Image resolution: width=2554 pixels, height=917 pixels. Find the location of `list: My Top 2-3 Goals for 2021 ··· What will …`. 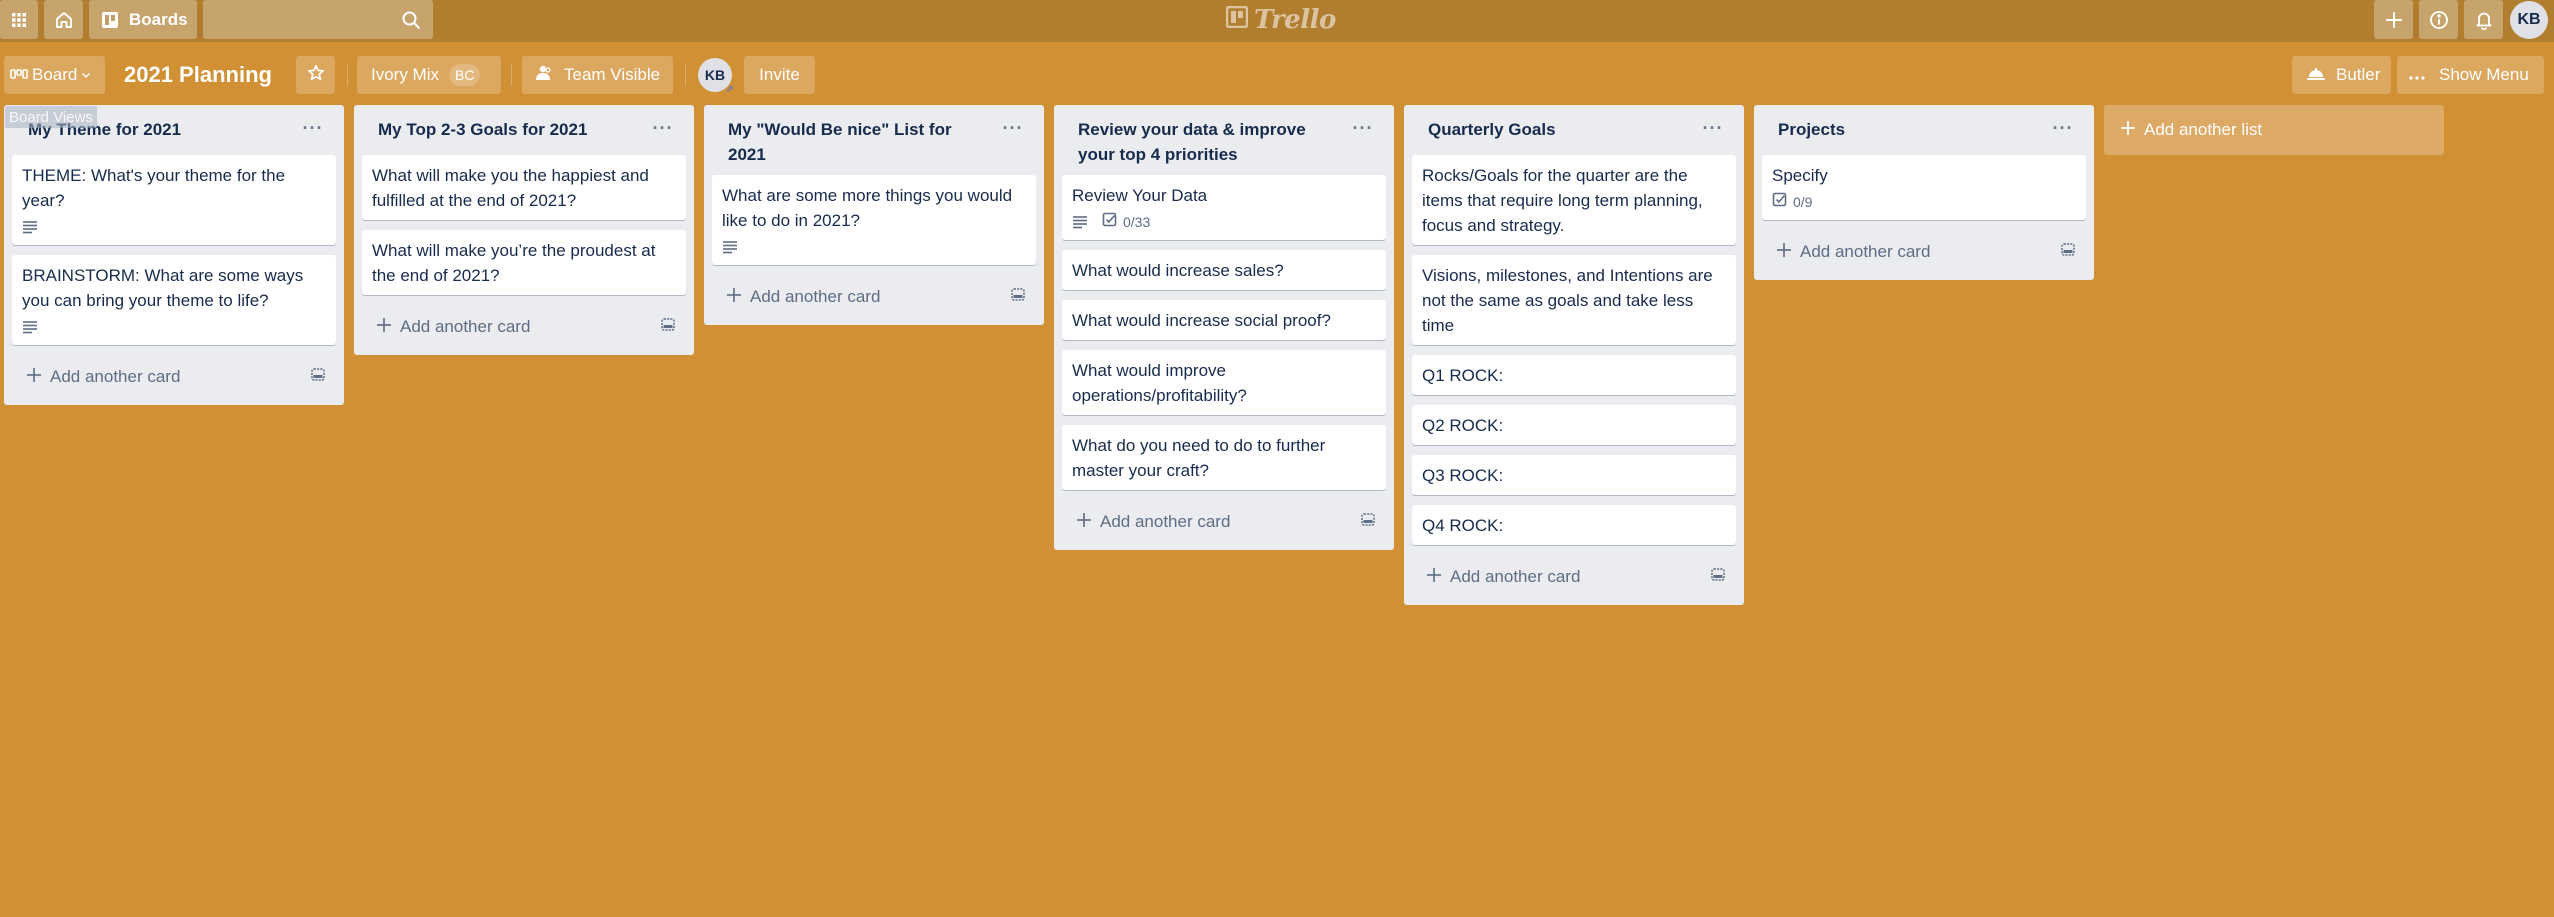

list: My Top 2-3 Goals for 2021 ··· What will … is located at coordinates (524, 230).